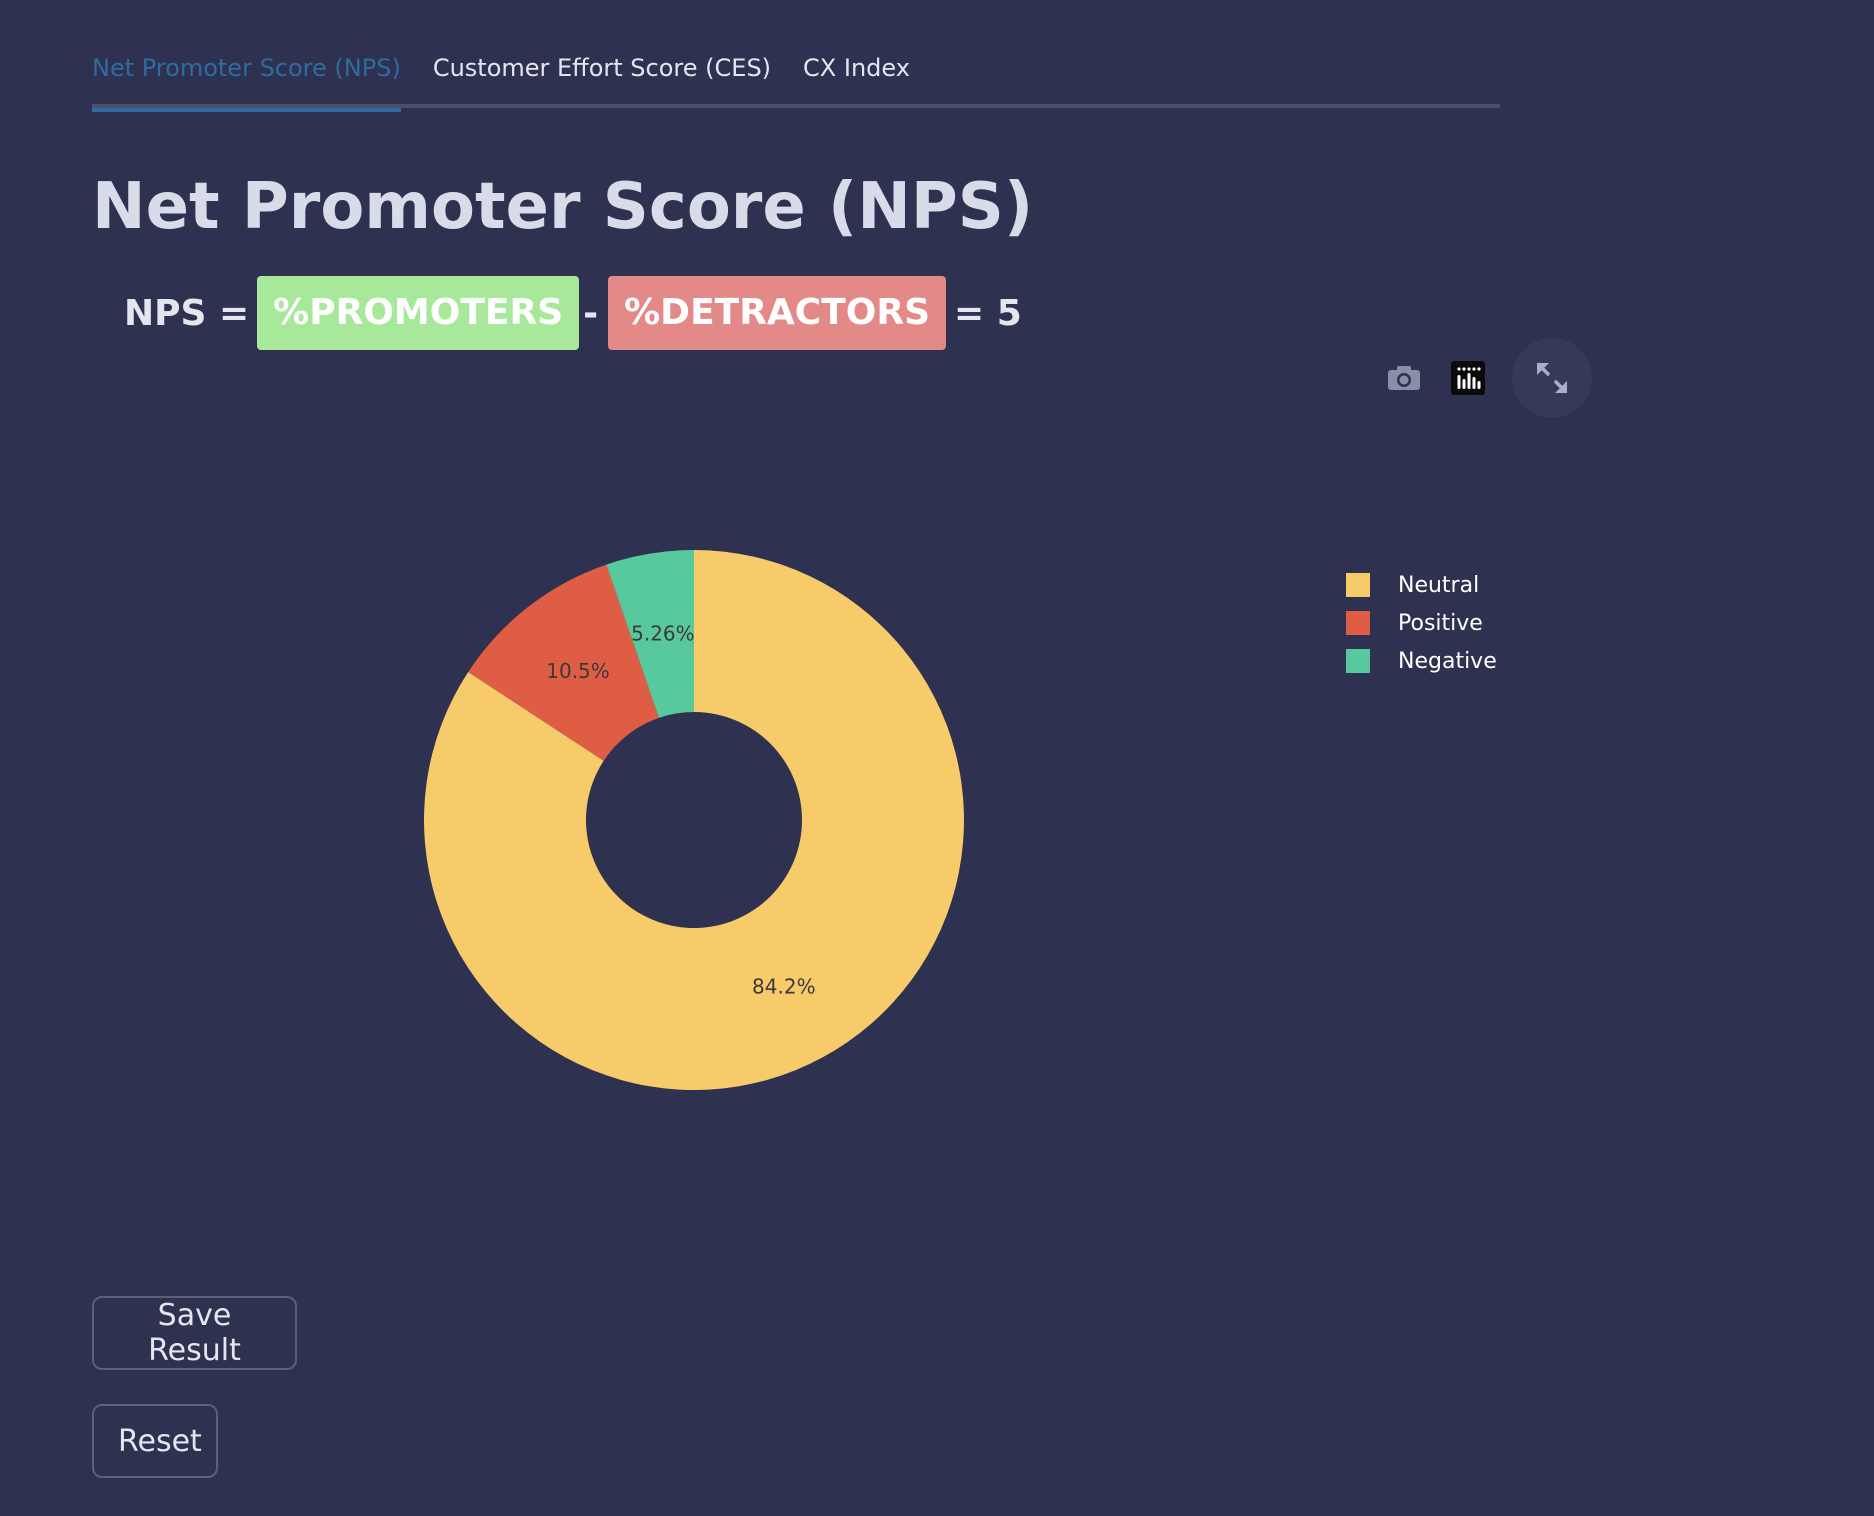 The width and height of the screenshot is (1874, 1516). I want to click on tab-nps: Net Promoter Score (NPS), so click(246, 74).